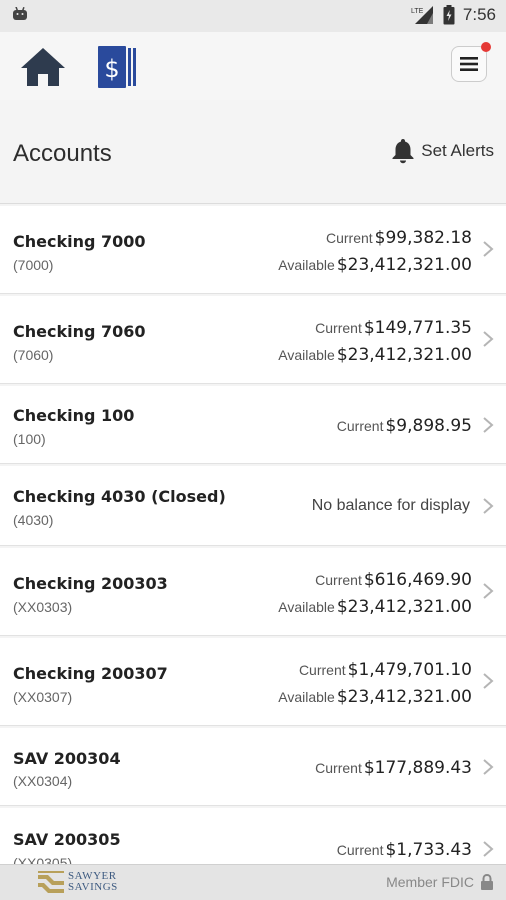 The image size is (506, 900). What do you see at coordinates (457, 150) in the screenshot?
I see `set-alerts-label: Set Alerts` at bounding box center [457, 150].